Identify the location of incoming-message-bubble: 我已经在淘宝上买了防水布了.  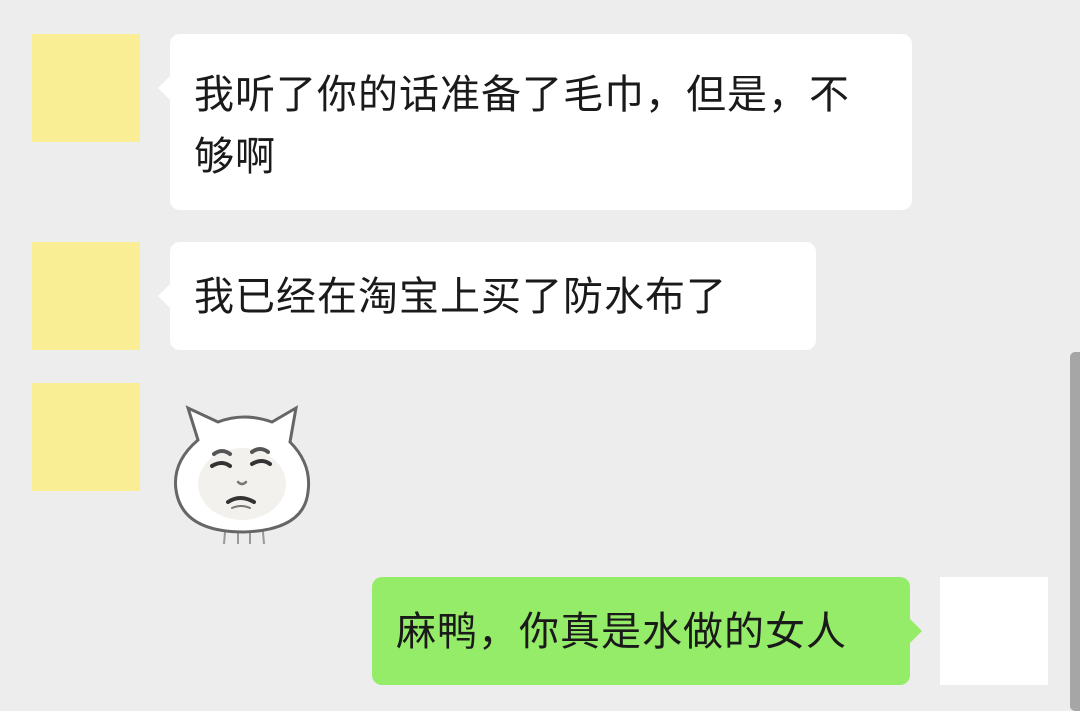
(487, 296).